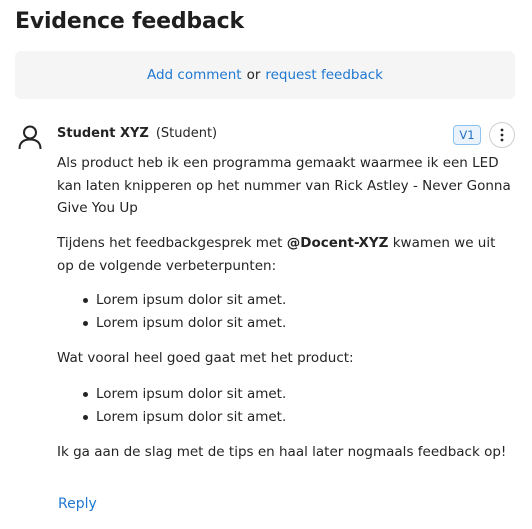  Describe the element at coordinates (30, 137) in the screenshot. I see `person-icon` at that location.